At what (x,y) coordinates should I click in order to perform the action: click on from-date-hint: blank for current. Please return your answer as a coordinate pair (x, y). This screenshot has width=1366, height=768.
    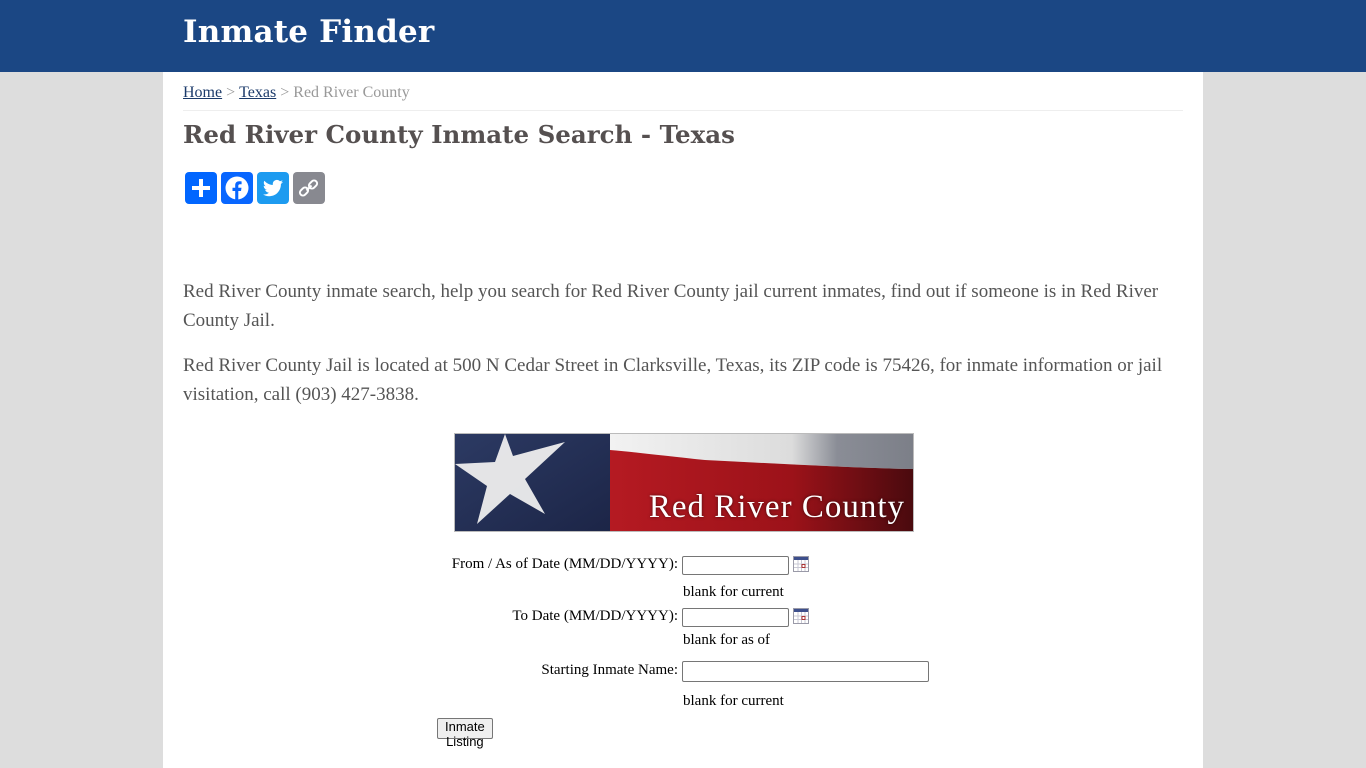
    Looking at the image, I should click on (733, 592).